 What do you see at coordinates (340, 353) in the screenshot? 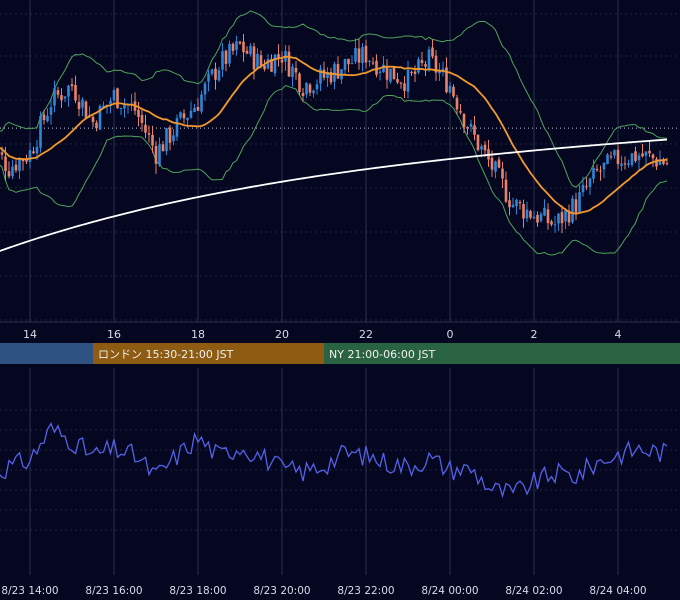
I see `session-bar: ロンドン 15:30-21:00 JST NY 21:00-06:00 JST` at bounding box center [340, 353].